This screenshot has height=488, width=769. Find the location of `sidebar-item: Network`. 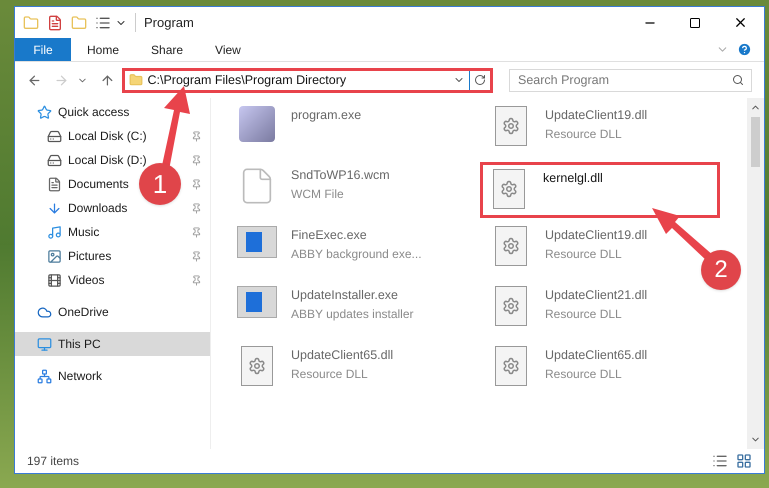

sidebar-item: Network is located at coordinates (58, 376).